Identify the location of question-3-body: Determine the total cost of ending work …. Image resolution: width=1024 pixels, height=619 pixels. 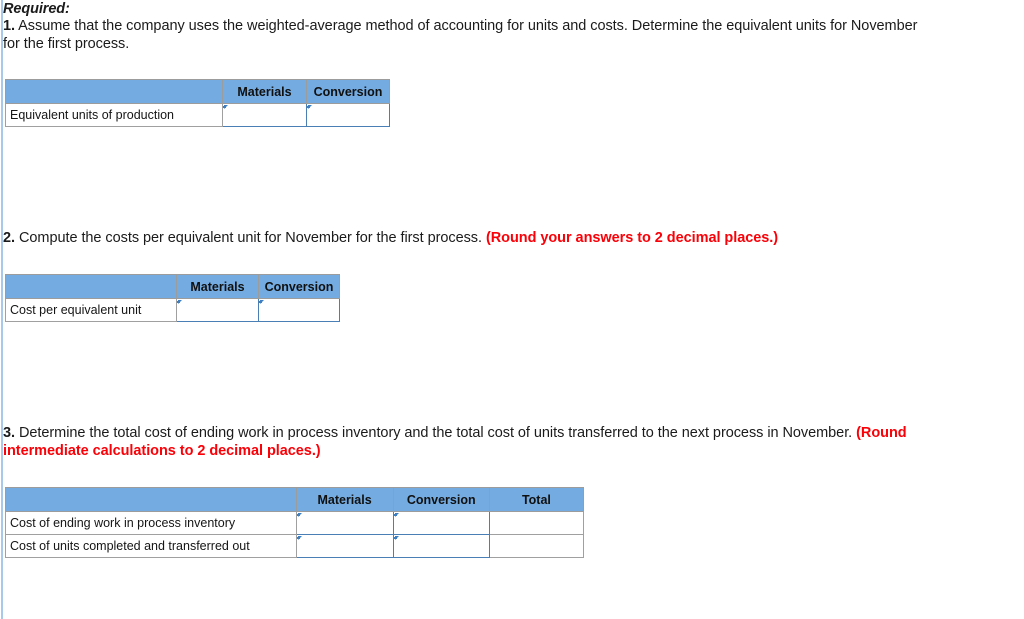
(436, 433).